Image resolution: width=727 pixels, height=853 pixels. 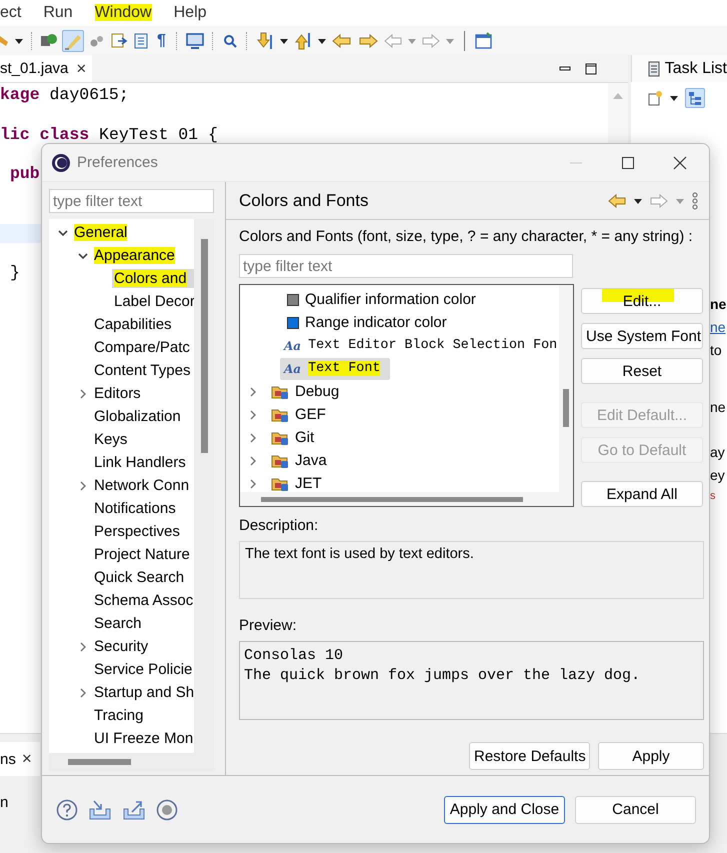 I want to click on text-label: to, so click(x=716, y=351).